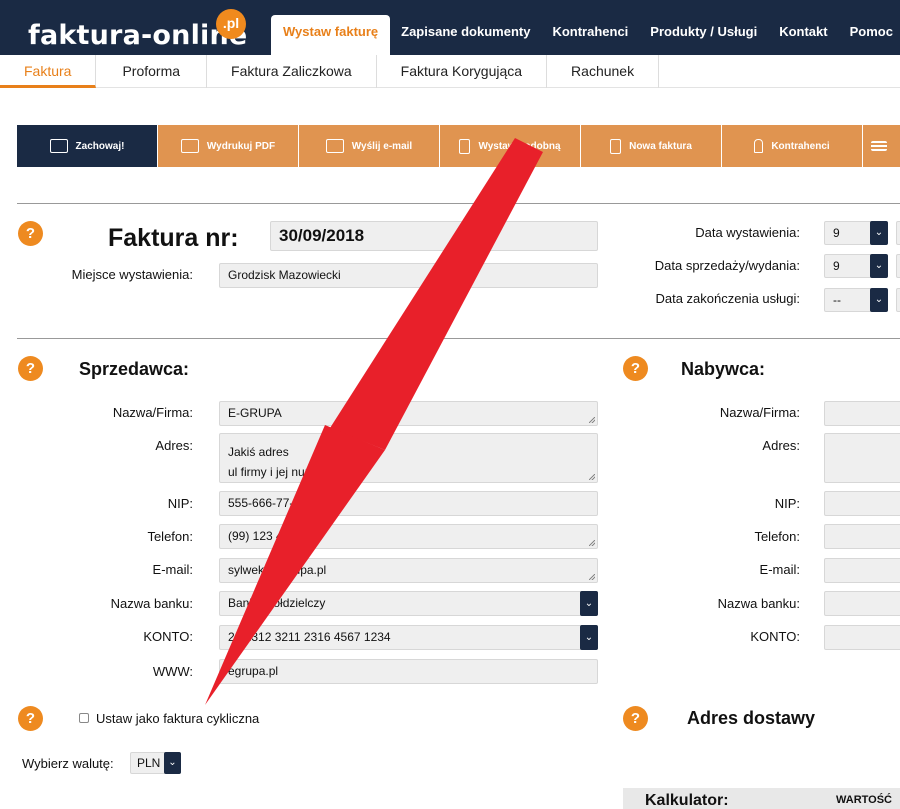  Describe the element at coordinates (898, 266) in the screenshot. I see `sale-month-select` at that location.